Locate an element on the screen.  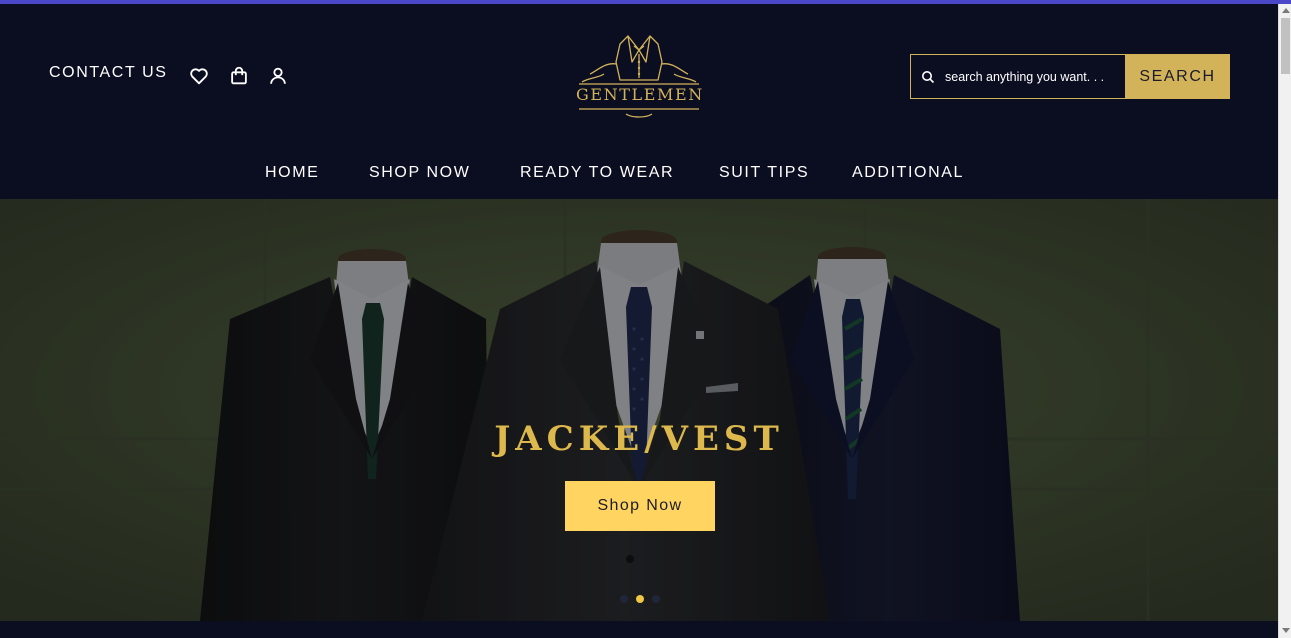
logo-wordmark: GENTLEMEN is located at coordinates (640, 94).